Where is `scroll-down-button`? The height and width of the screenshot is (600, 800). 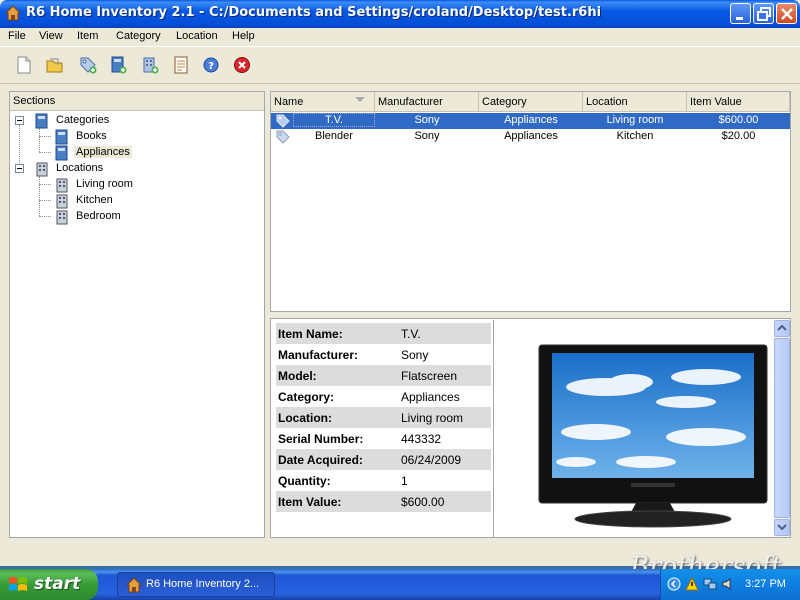 scroll-down-button is located at coordinates (782, 527).